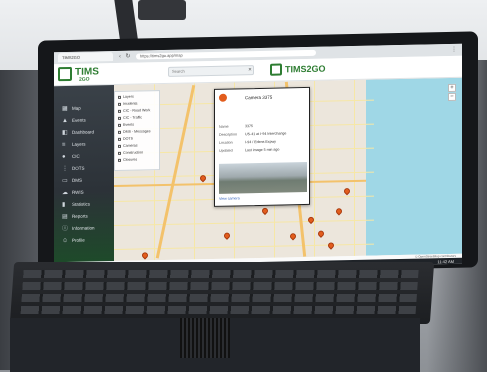 The height and width of the screenshot is (372, 487). Describe the element at coordinates (226, 54) in the screenshot. I see `url-field: https://tims2go.app/map` at that location.